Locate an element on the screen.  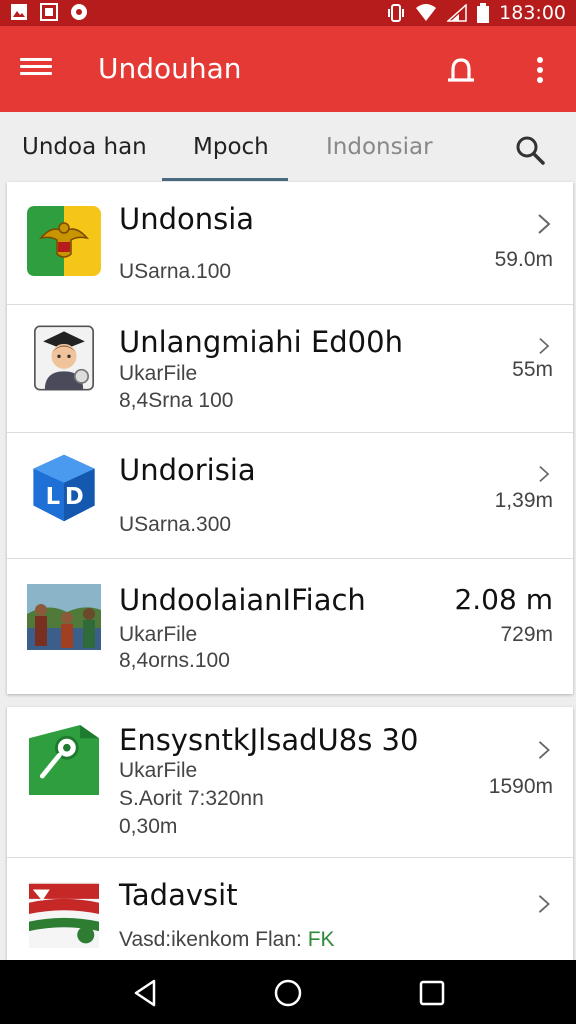
list-item: Undonsia USarna.100 59.0m is located at coordinates (290, 243).